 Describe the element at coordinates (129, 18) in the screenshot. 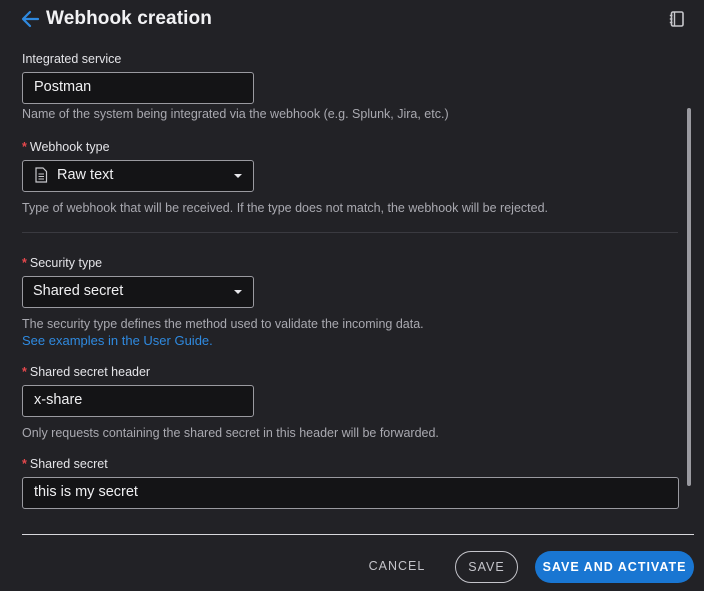

I see `page-title: Webhook creation` at that location.